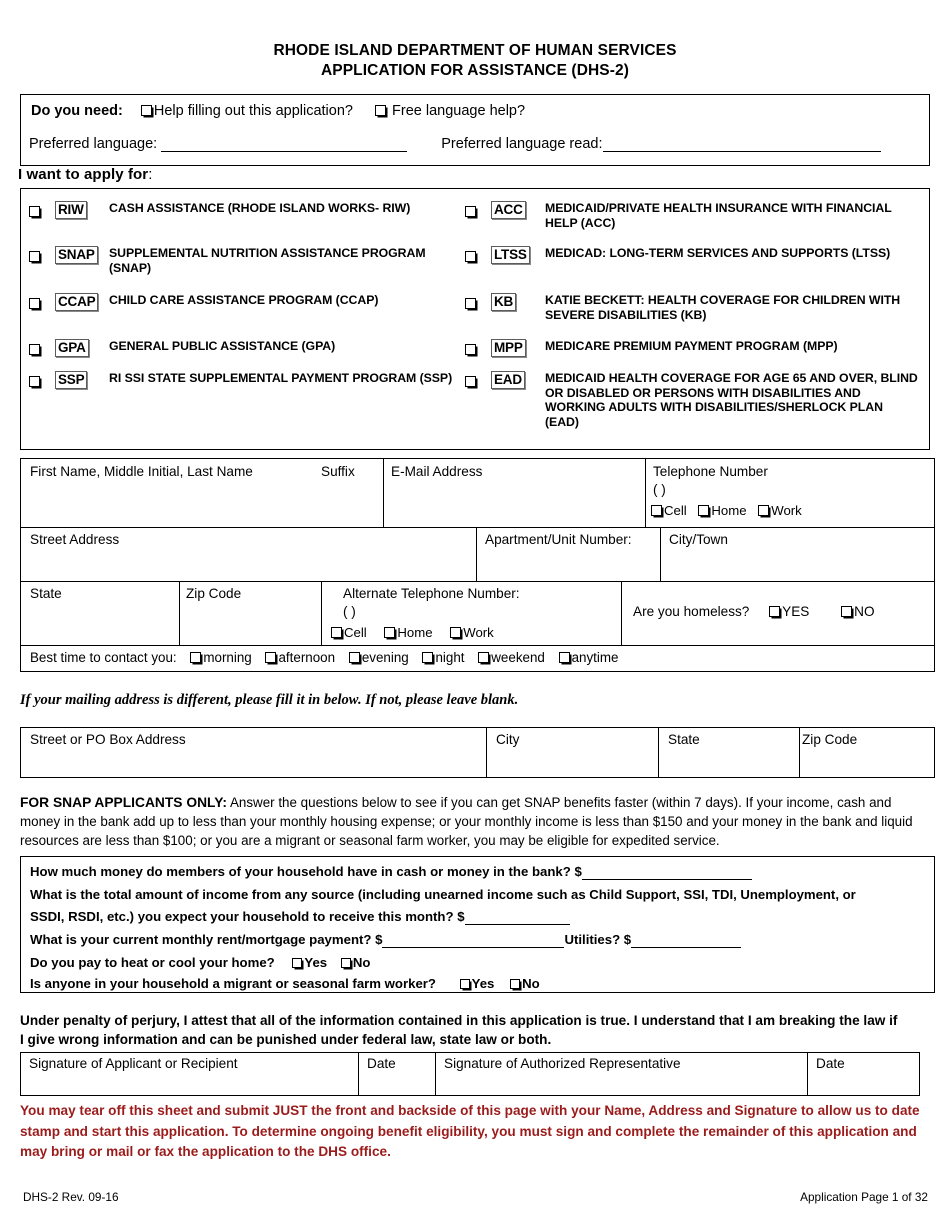 This screenshot has width=950, height=1230. I want to click on best-time-evening-checkbox, so click(354, 657).